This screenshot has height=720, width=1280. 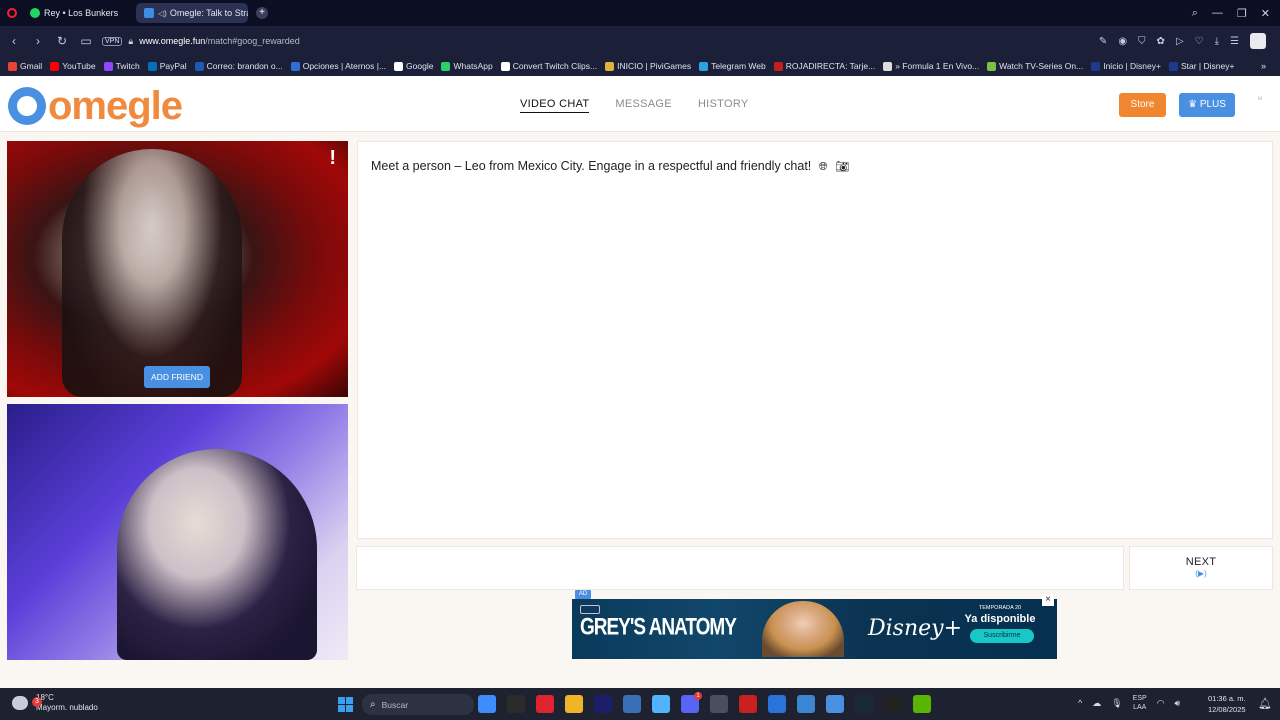 What do you see at coordinates (719, 704) in the screenshot?
I see `settings-icon` at bounding box center [719, 704].